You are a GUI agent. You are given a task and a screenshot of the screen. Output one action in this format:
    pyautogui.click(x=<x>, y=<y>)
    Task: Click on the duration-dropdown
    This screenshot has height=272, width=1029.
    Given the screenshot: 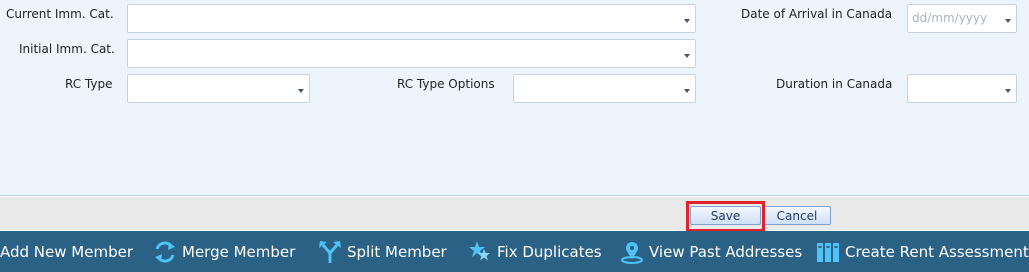 What is the action you would take?
    pyautogui.click(x=962, y=88)
    